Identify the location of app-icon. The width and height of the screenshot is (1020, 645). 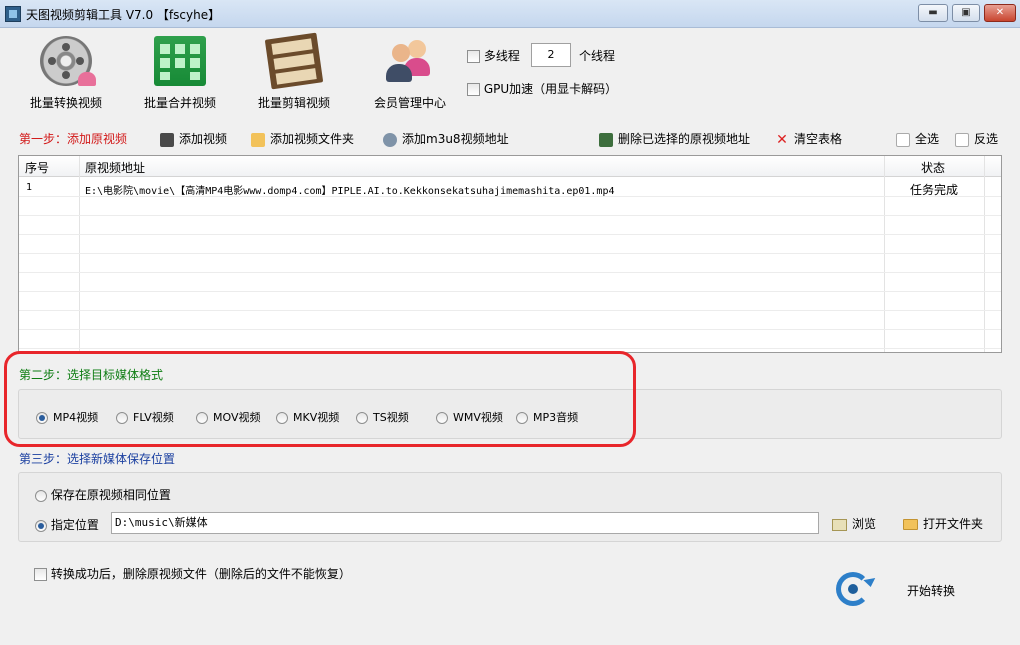
(13, 14).